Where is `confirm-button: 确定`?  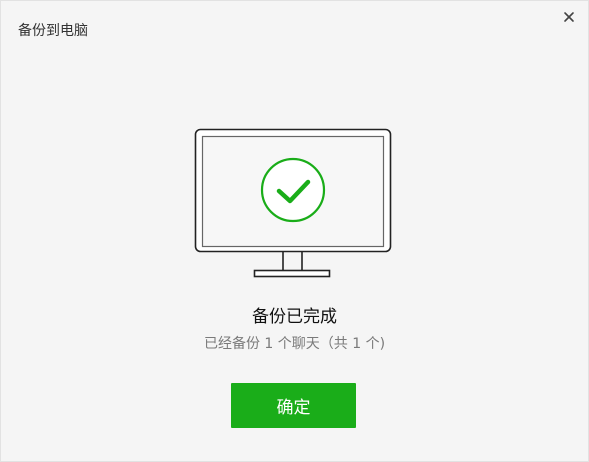 confirm-button: 确定 is located at coordinates (293, 405).